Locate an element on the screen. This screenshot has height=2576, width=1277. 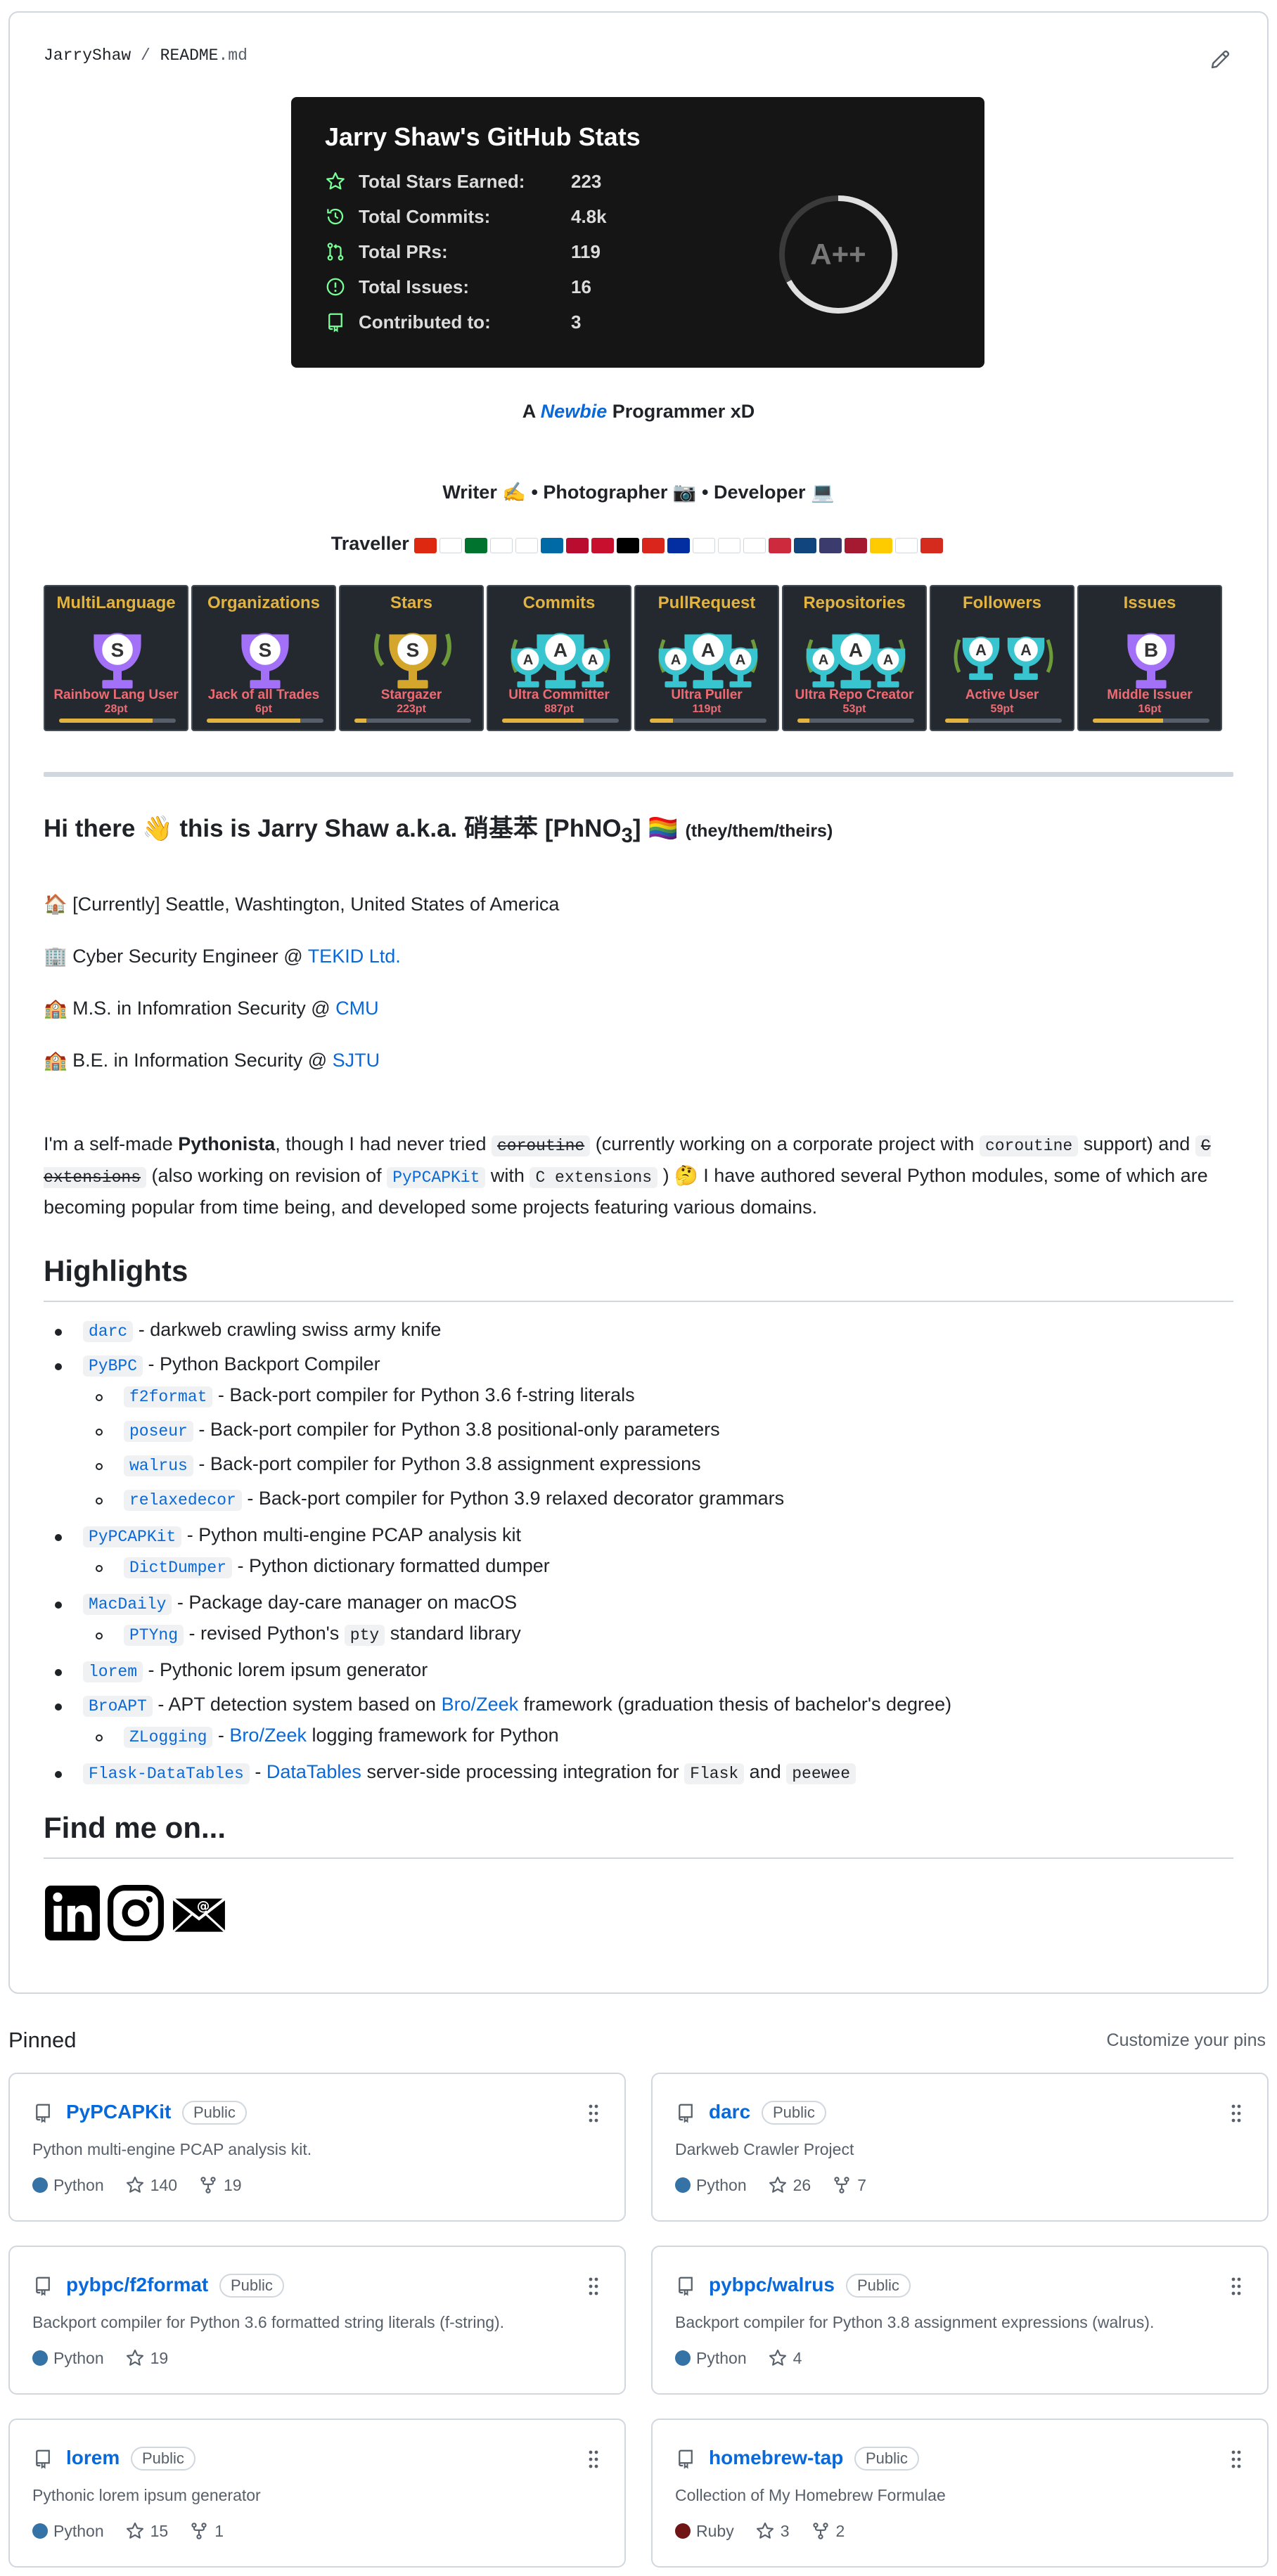
repo-forks-link: 1 is located at coordinates (206, 2531).